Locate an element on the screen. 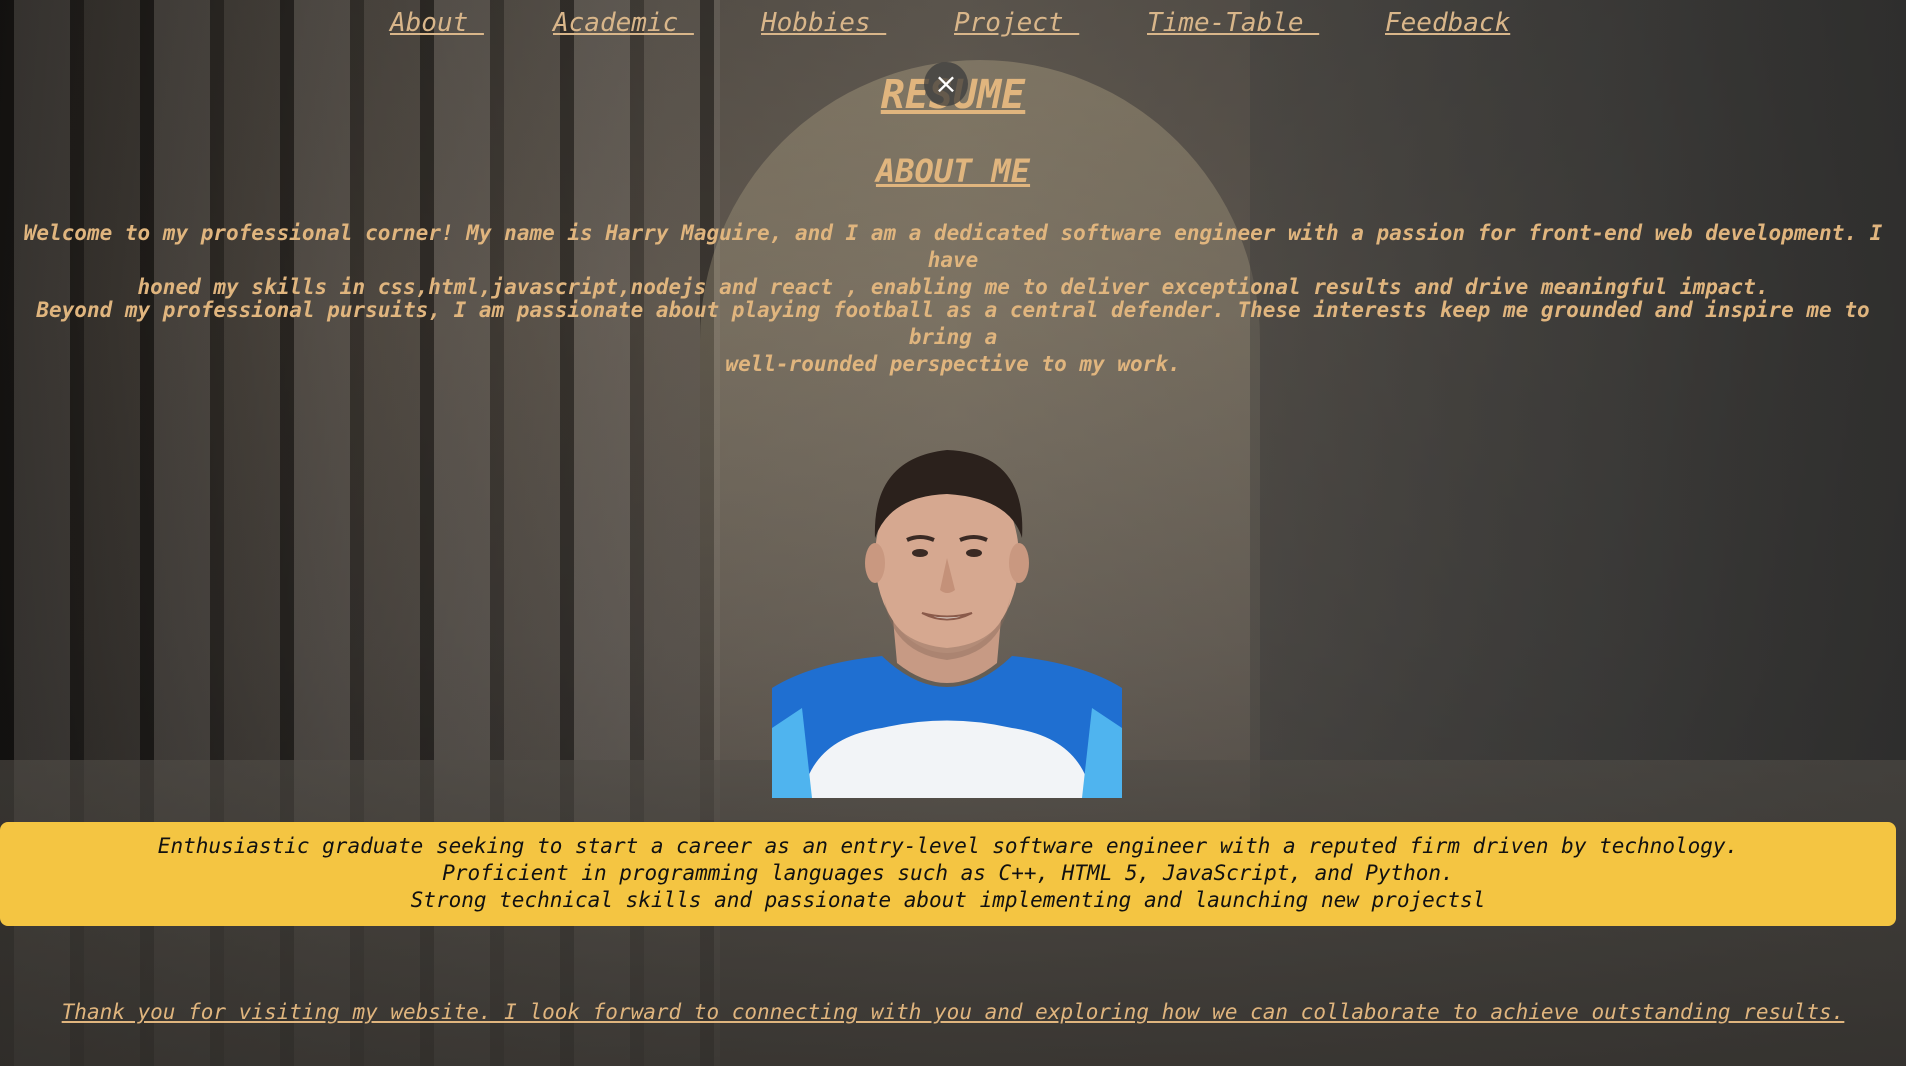 This screenshot has height=1066, width=1906. close-icon: × is located at coordinates (946, 84).